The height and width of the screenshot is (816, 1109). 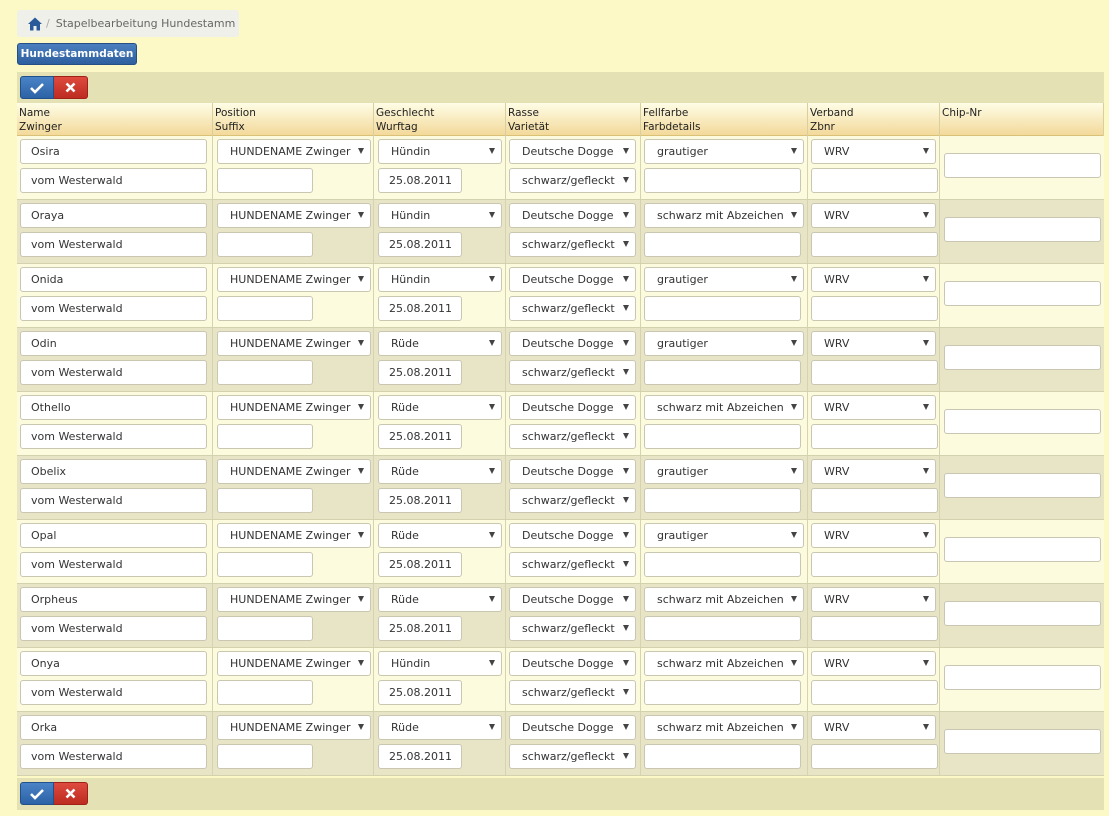 What do you see at coordinates (113, 471) in the screenshot?
I see `name-input: Obelix` at bounding box center [113, 471].